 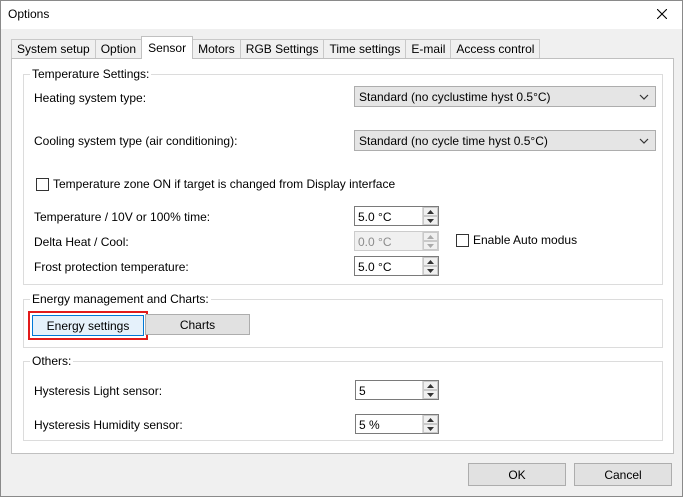 I want to click on tab-option: Option, so click(x=118, y=48).